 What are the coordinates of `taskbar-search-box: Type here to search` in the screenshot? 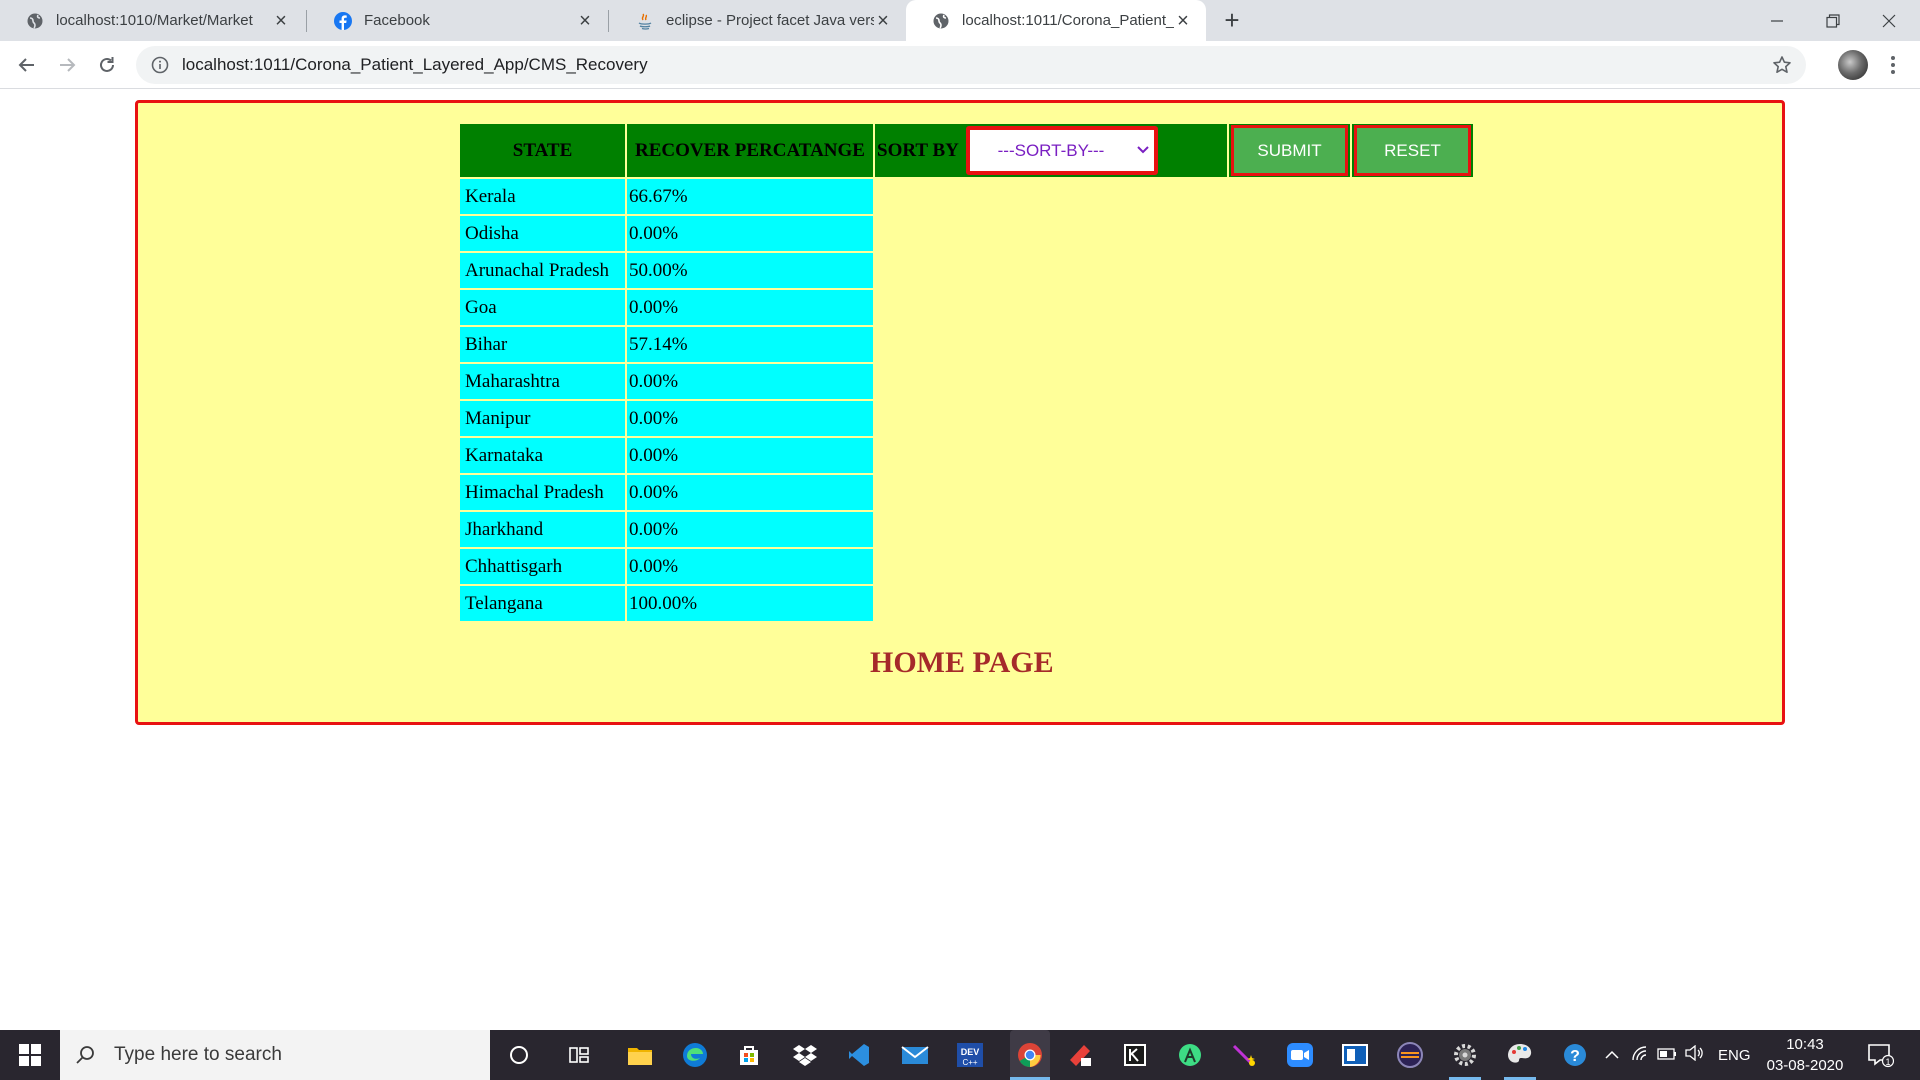 It's located at (275, 1055).